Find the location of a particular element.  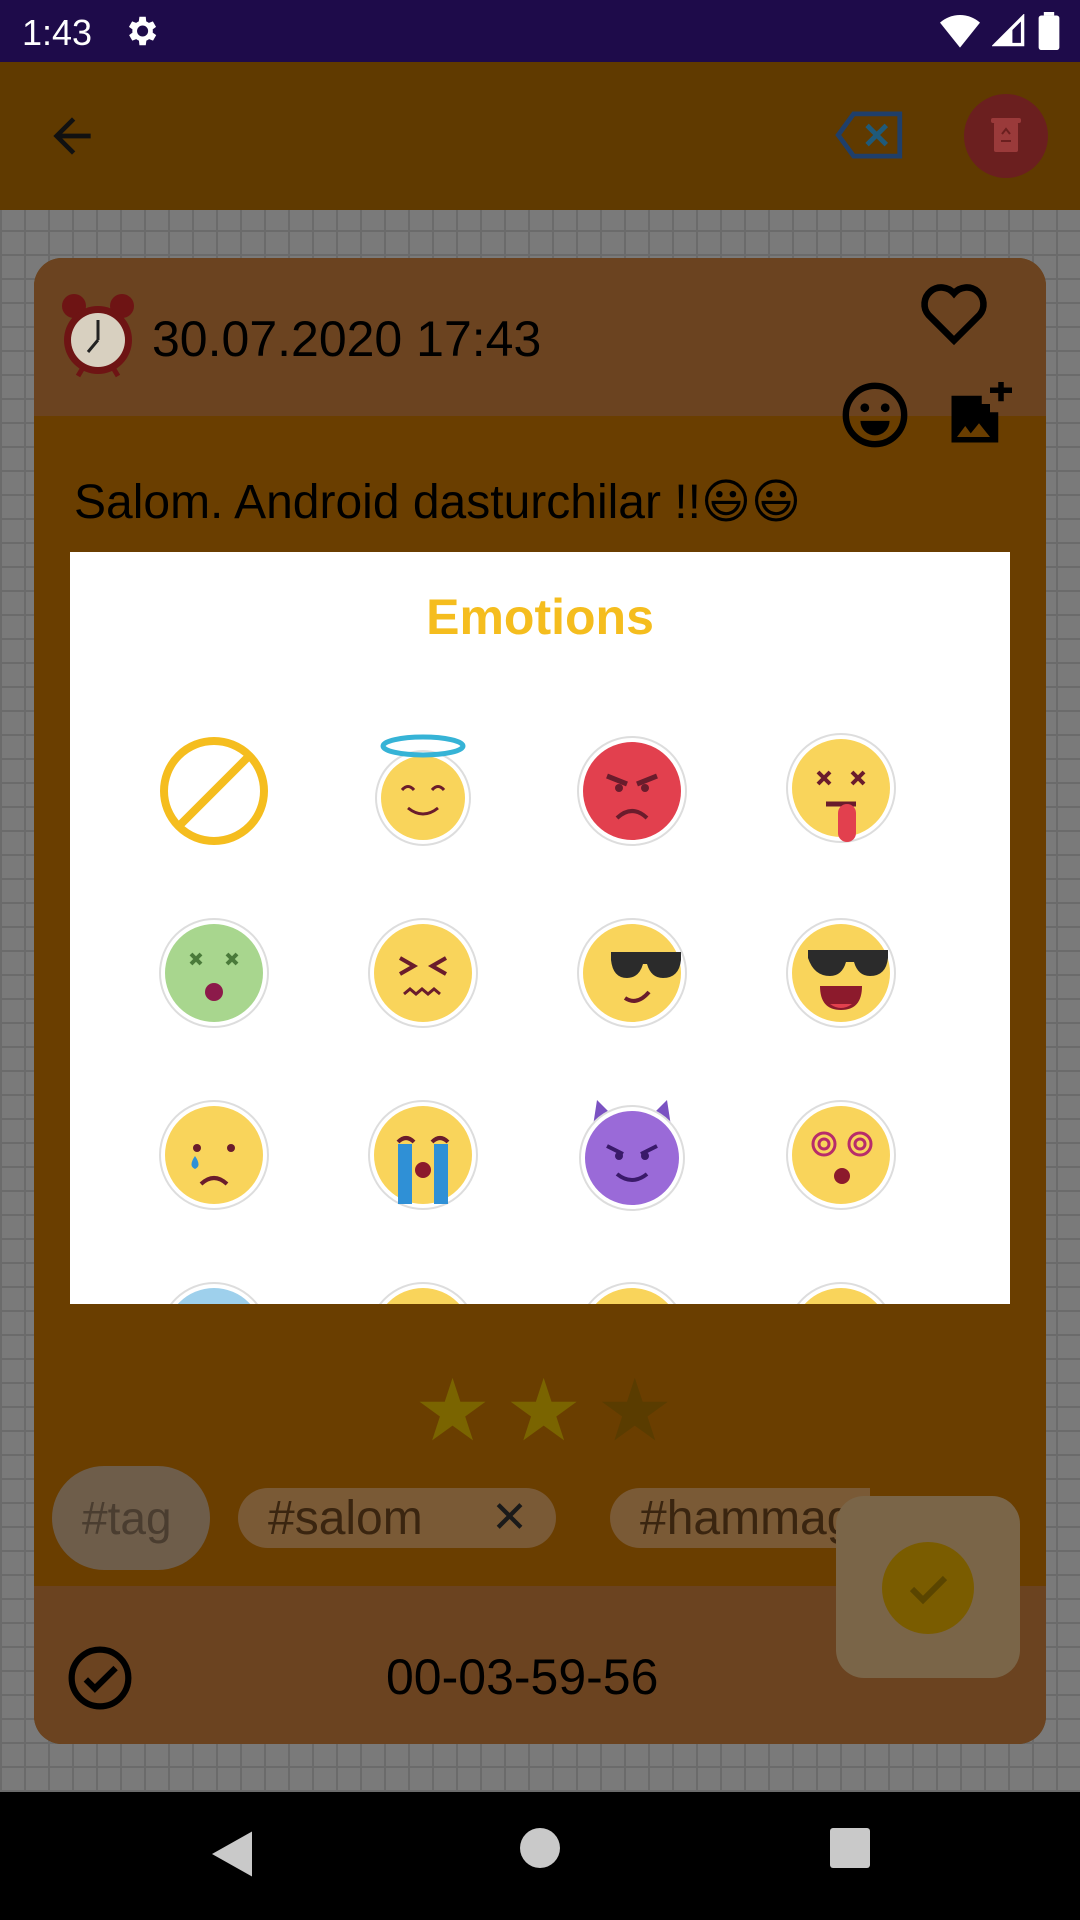

status-time: 1:43 is located at coordinates (57, 32).